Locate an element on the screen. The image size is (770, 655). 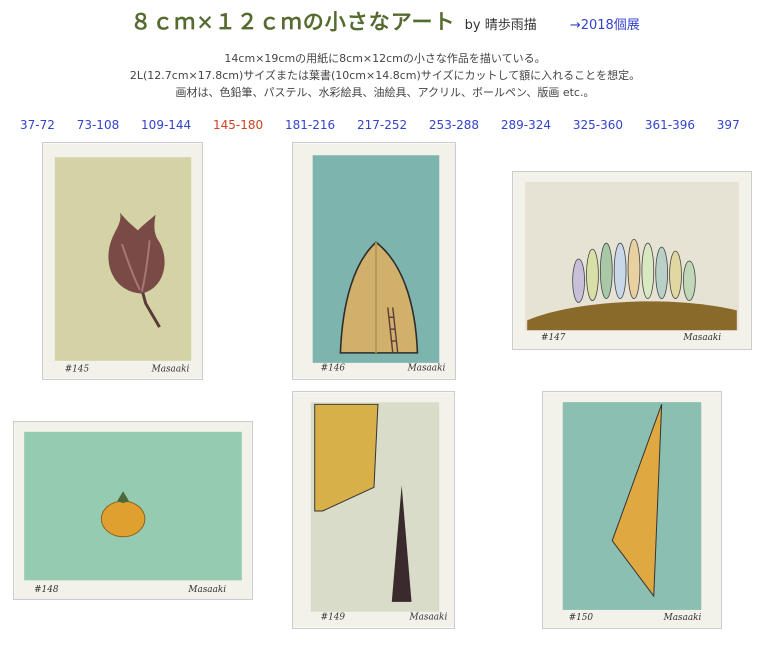
artwork-150-image: #150 Masaaki is located at coordinates (632, 510).